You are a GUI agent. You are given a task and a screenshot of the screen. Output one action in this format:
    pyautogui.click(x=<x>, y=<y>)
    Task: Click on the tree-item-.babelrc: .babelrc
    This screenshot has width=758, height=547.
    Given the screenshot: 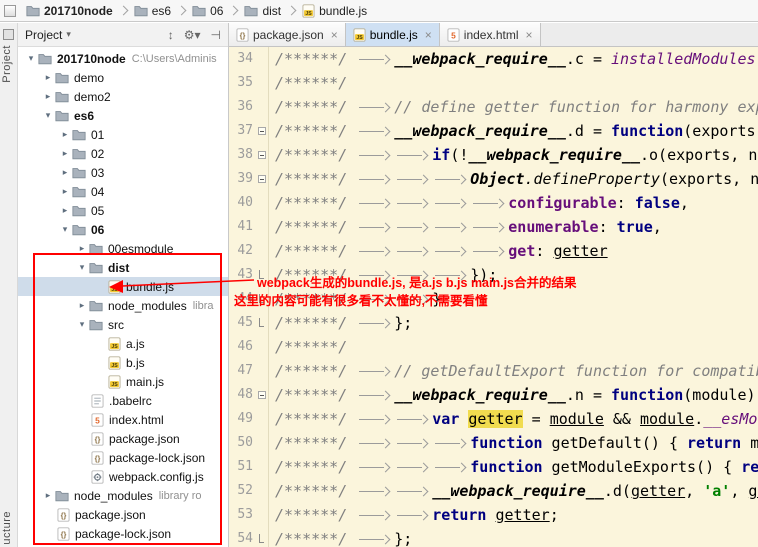 What is the action you would take?
    pyautogui.click(x=123, y=400)
    